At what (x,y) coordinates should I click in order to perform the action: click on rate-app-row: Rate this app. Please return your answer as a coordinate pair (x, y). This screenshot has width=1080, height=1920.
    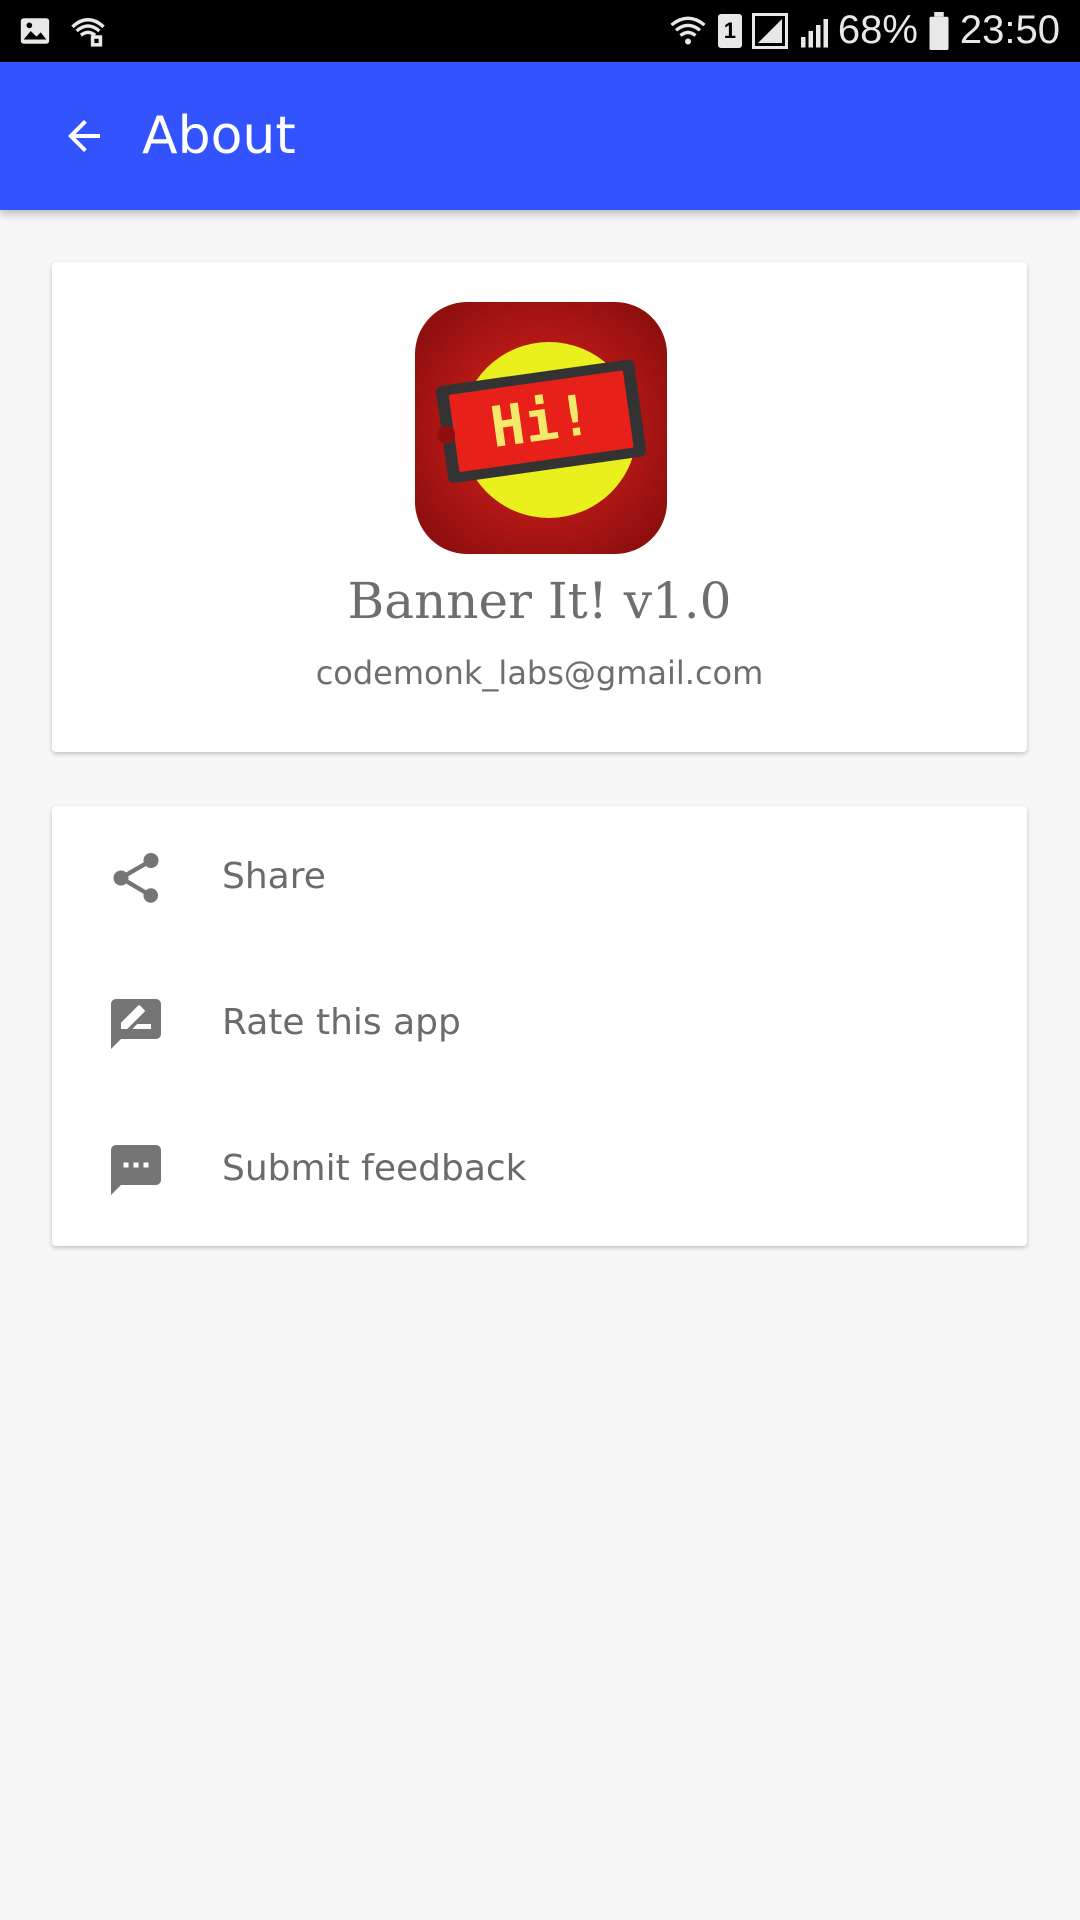
    Looking at the image, I should click on (539, 1025).